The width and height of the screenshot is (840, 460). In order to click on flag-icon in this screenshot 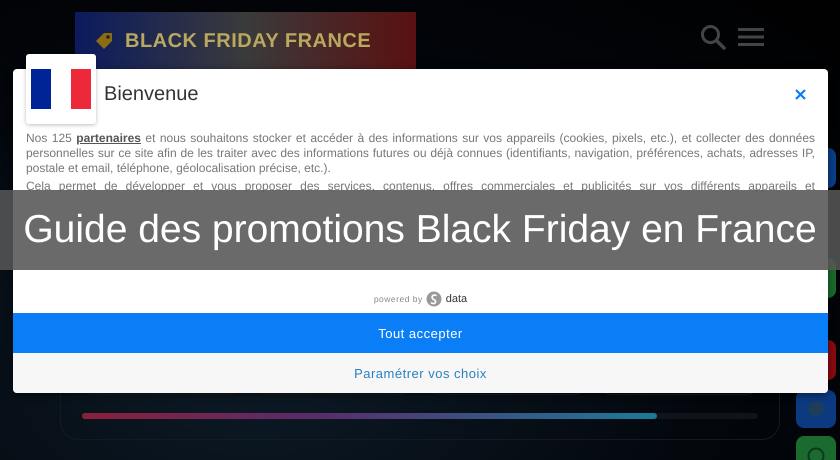, I will do `click(61, 89)`.